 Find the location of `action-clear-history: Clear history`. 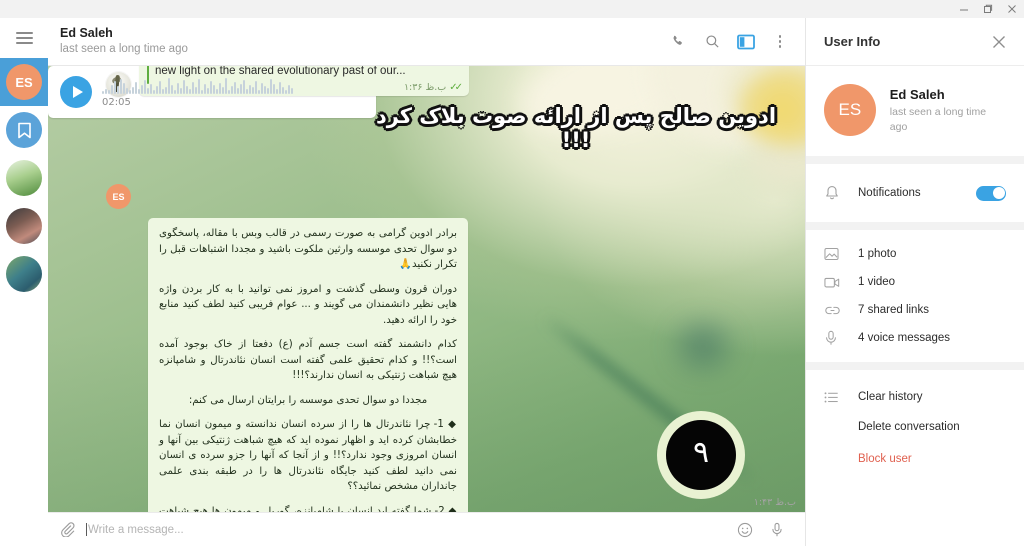

action-clear-history: Clear history is located at coordinates (915, 397).